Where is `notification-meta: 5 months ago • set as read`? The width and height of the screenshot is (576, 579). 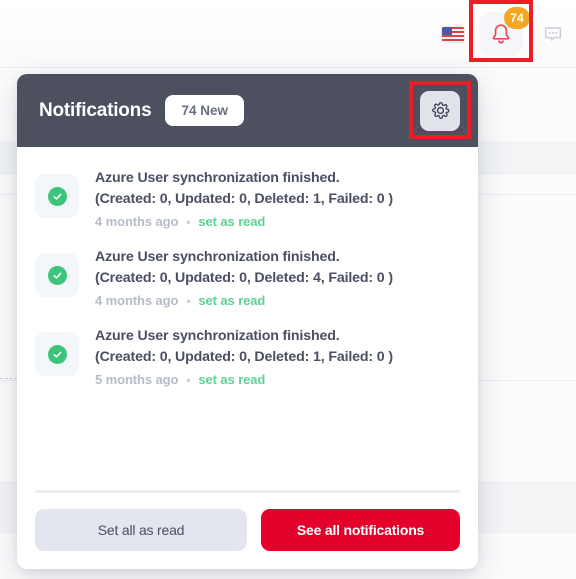 notification-meta: 5 months ago • set as read is located at coordinates (277, 379).